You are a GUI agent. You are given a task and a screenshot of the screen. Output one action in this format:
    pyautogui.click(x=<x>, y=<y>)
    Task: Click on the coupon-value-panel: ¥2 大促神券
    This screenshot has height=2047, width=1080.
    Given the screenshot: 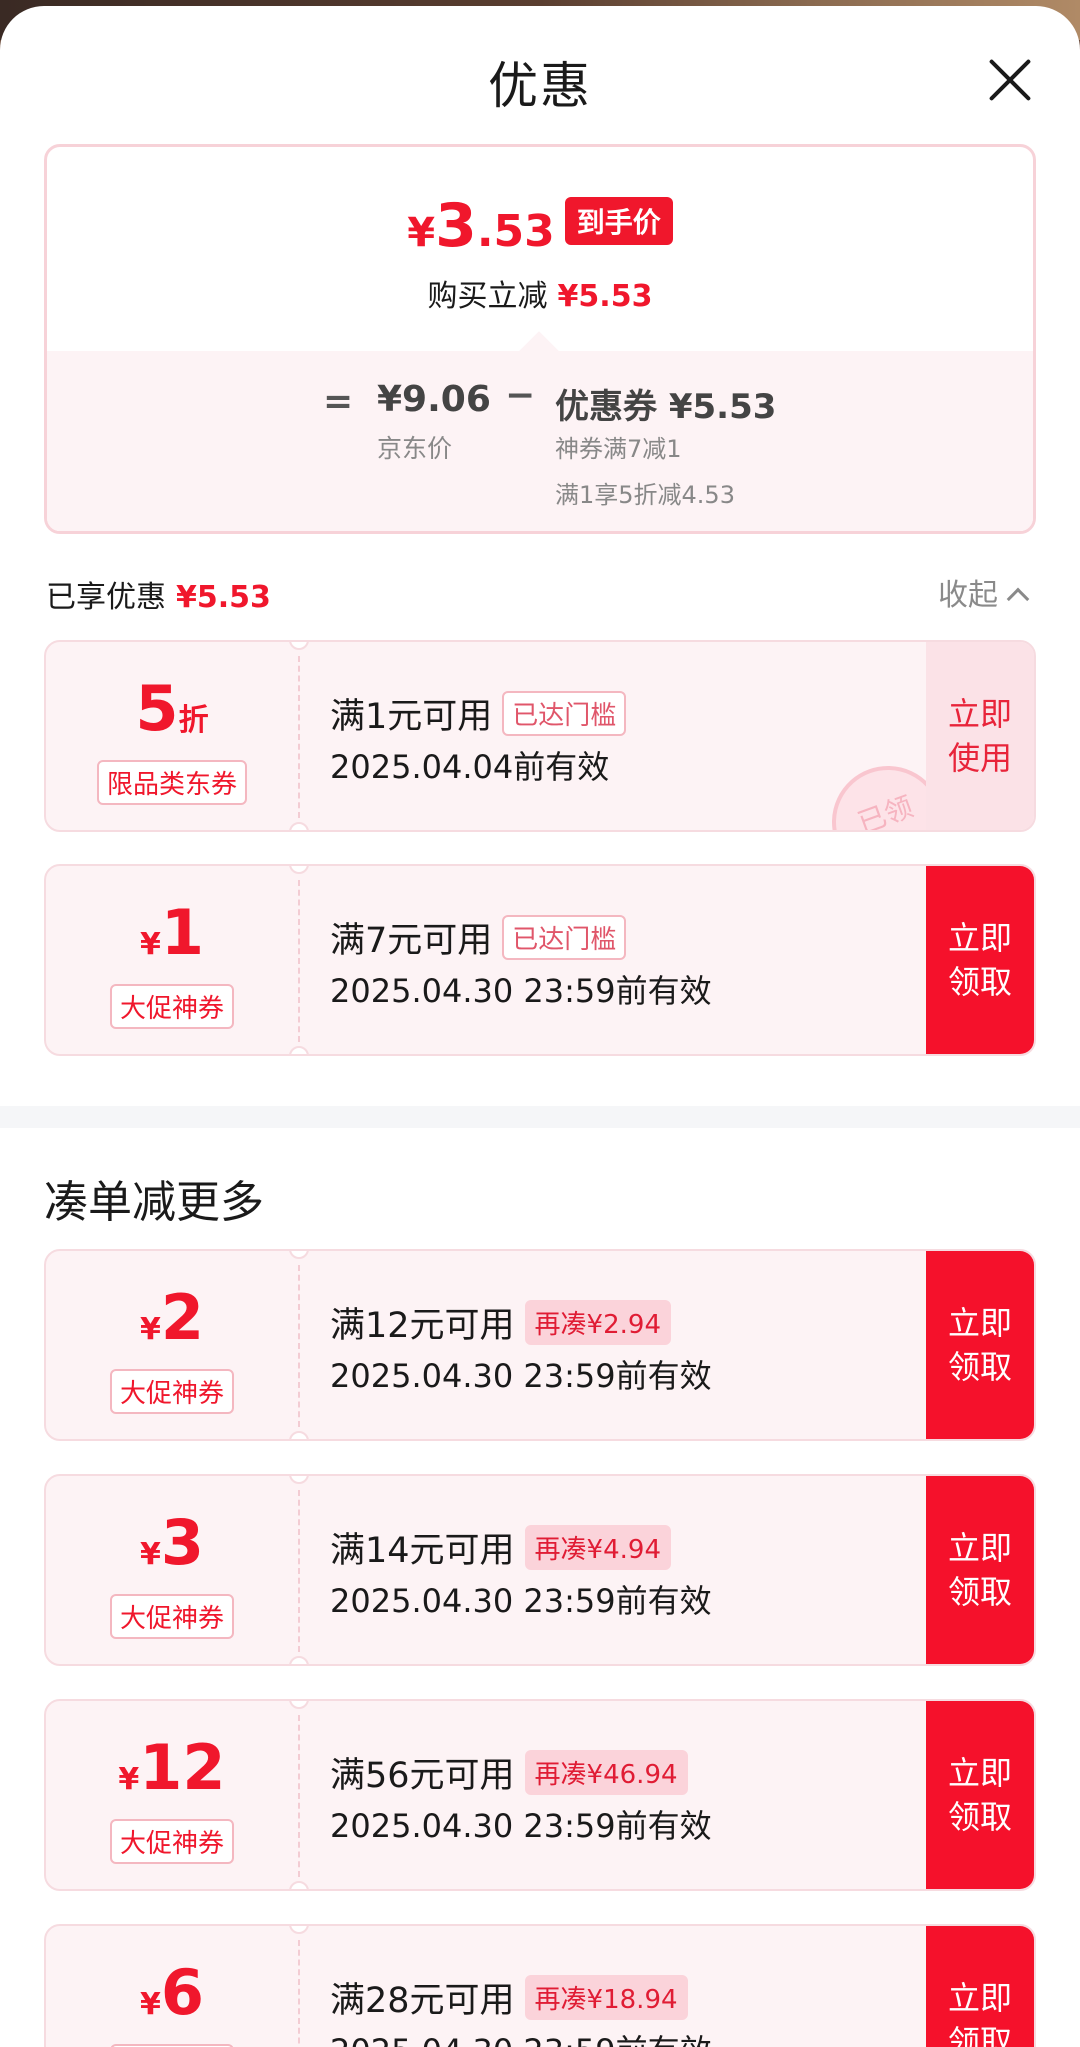 What is the action you would take?
    pyautogui.click(x=172, y=1345)
    